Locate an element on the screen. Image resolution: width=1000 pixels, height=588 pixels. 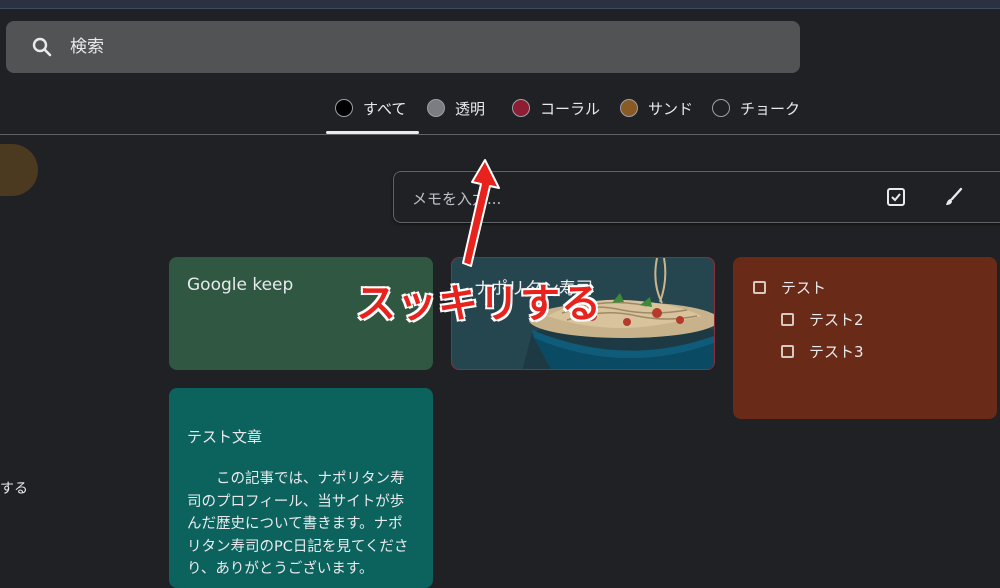
checklist-item: テスト3 is located at coordinates (822, 351).